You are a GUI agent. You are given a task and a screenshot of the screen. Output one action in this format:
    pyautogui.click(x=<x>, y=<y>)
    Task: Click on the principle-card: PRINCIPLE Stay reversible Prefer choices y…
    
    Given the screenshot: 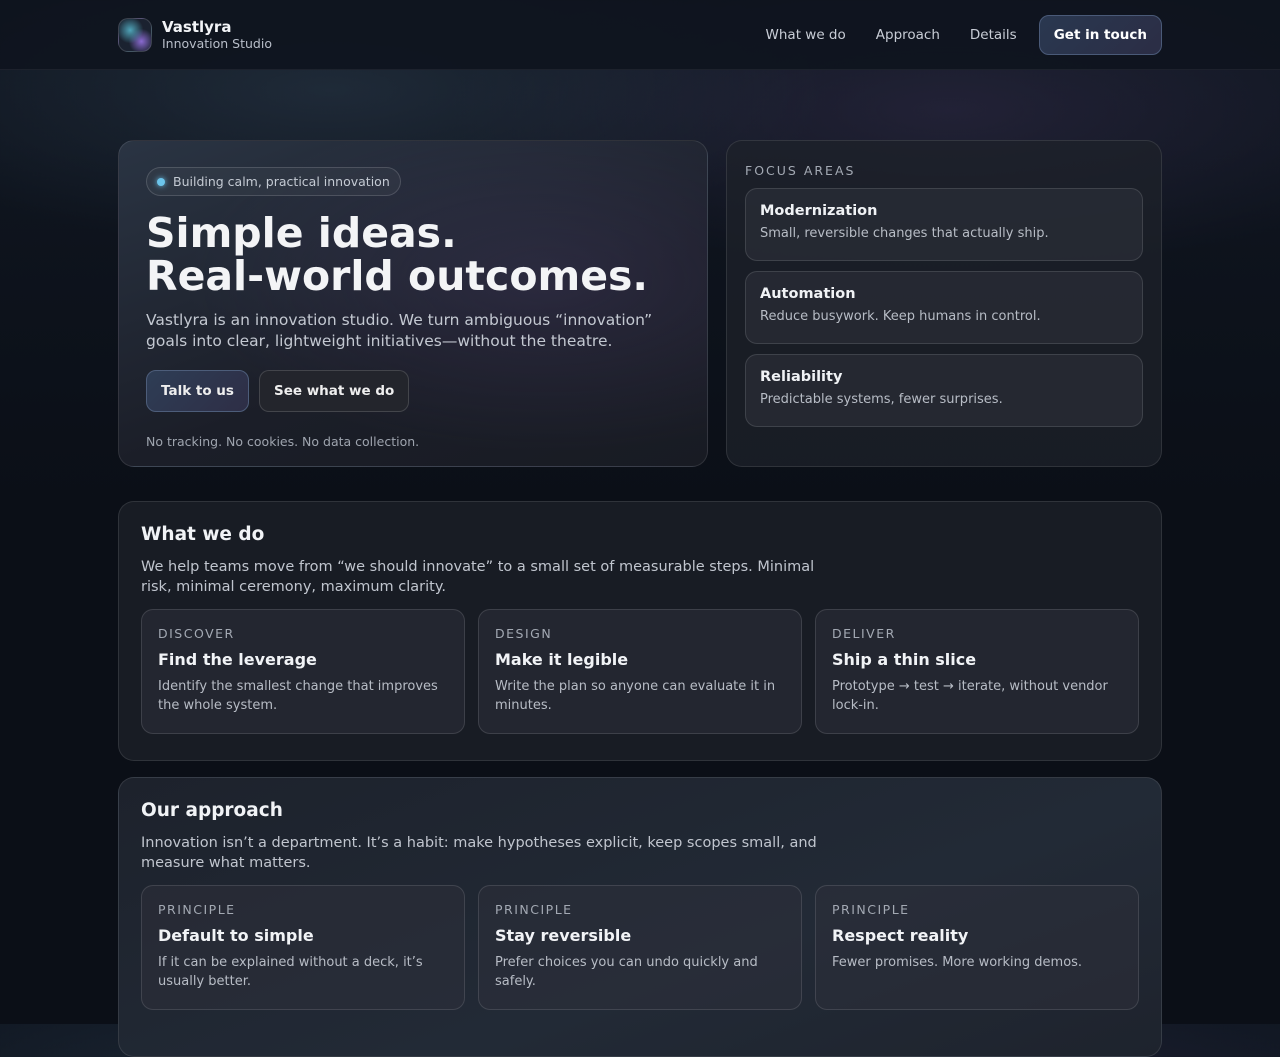 What is the action you would take?
    pyautogui.click(x=640, y=947)
    